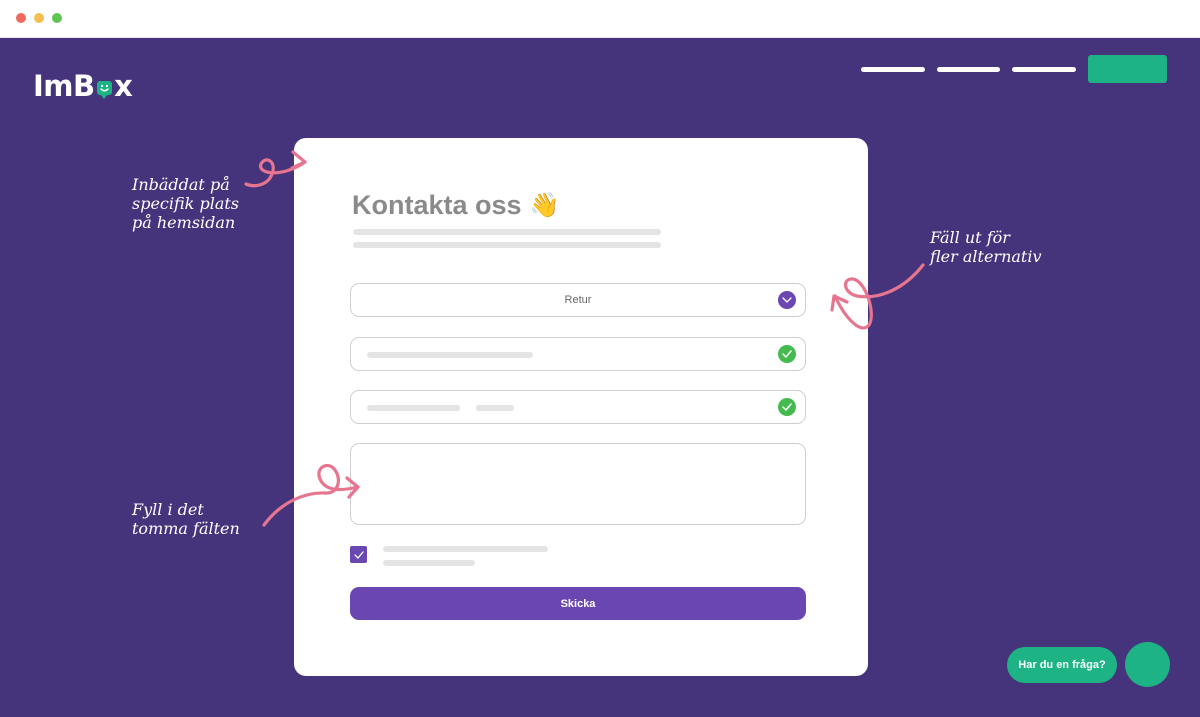 The width and height of the screenshot is (1200, 717). I want to click on annotation-embedded: Inbäddat på specifik plats på hemsidan, so click(185, 203).